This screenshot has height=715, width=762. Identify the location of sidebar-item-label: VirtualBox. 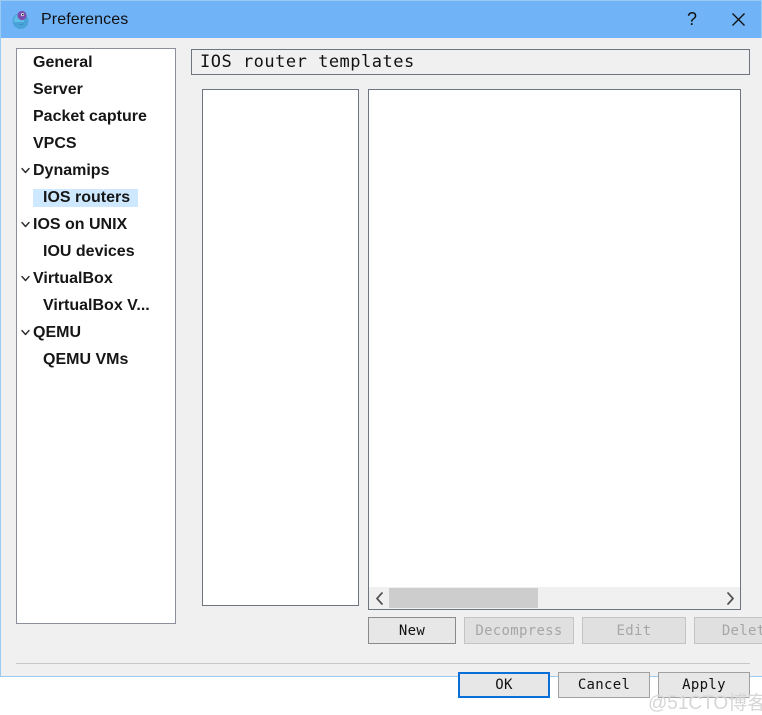
(73, 278).